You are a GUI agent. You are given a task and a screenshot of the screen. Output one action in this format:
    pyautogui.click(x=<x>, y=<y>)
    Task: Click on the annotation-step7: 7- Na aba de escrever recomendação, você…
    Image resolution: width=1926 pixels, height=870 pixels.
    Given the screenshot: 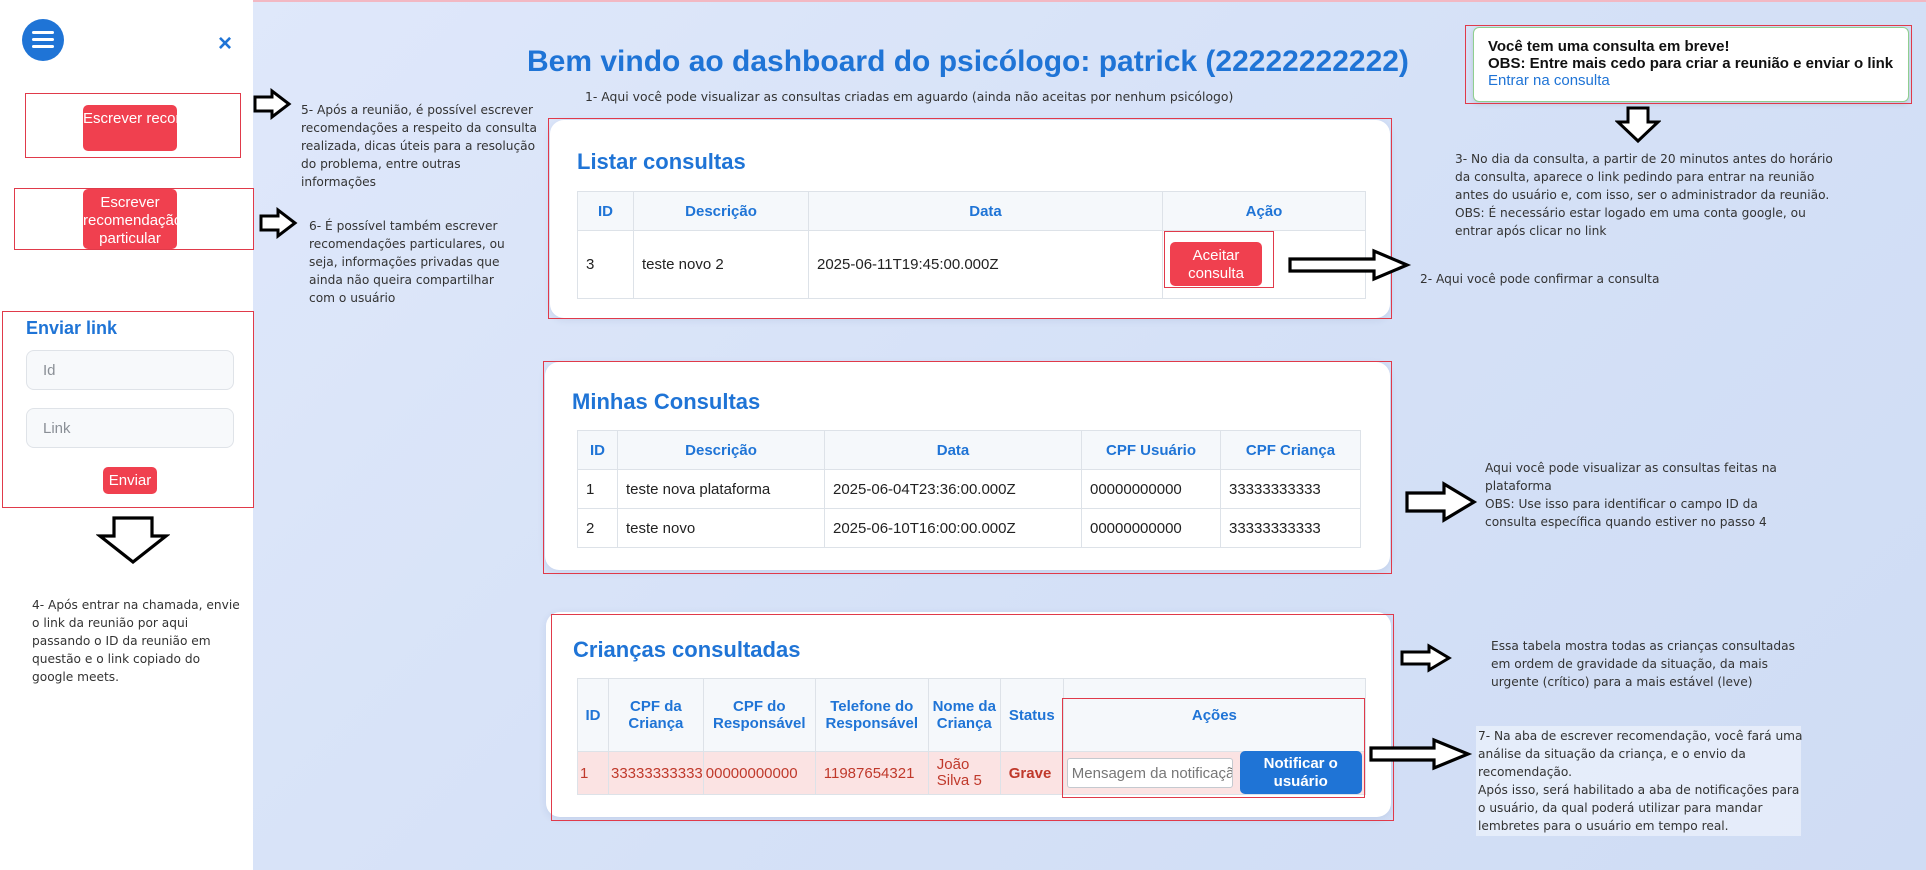 What is the action you would take?
    pyautogui.click(x=1640, y=781)
    